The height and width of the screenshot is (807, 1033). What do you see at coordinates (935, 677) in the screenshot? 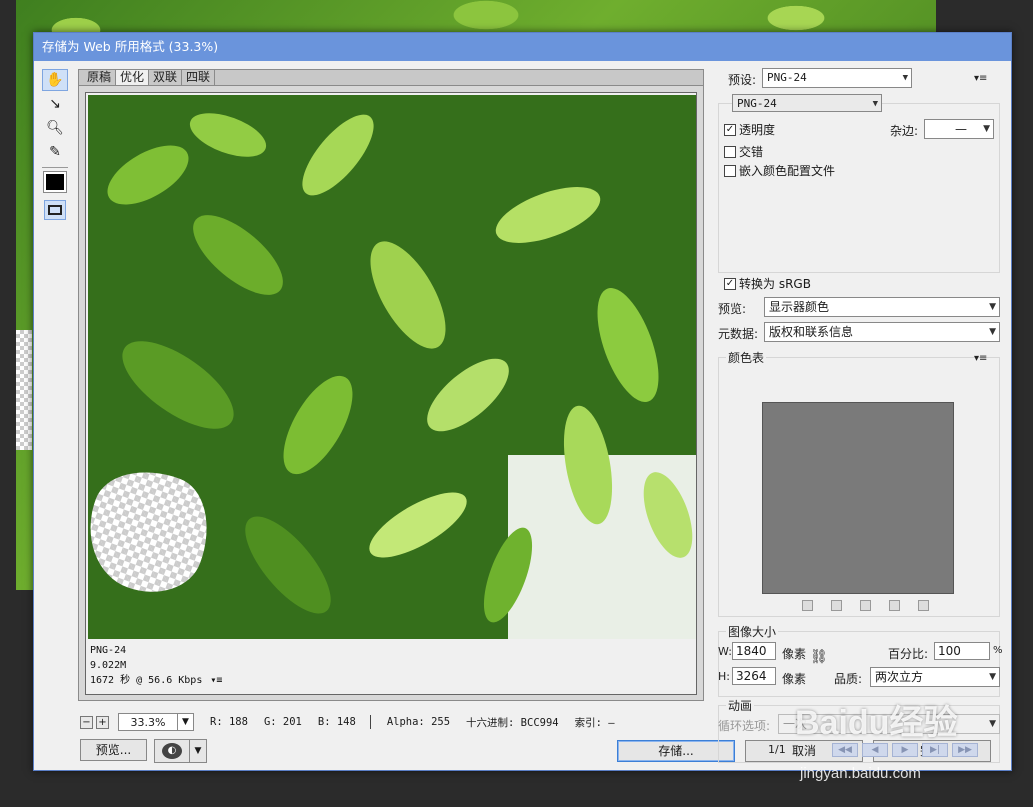
I see `quality-select: 两次立方 ▼` at bounding box center [935, 677].